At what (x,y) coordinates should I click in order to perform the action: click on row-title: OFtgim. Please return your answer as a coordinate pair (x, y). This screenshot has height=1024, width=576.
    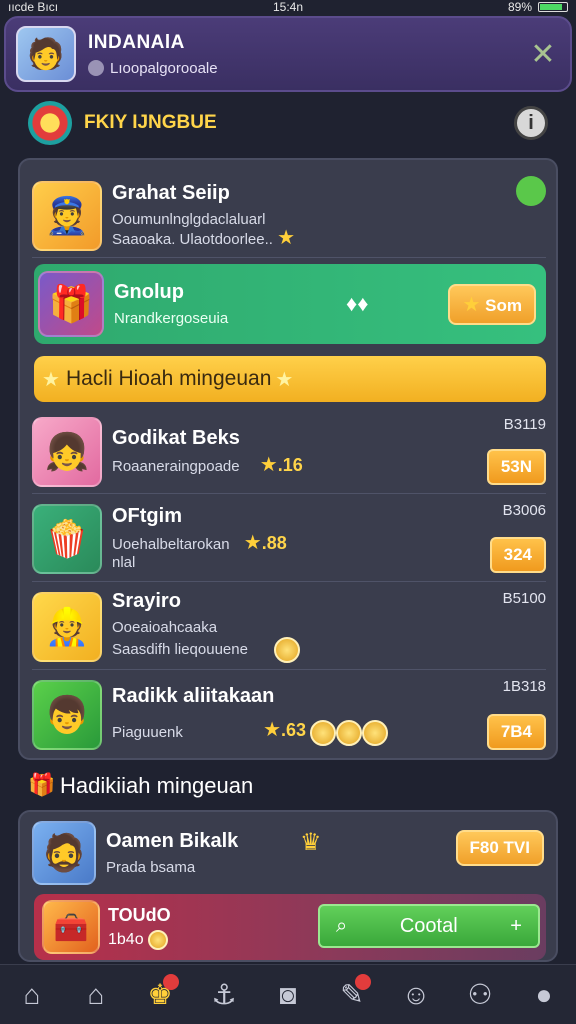
    Looking at the image, I should click on (147, 516).